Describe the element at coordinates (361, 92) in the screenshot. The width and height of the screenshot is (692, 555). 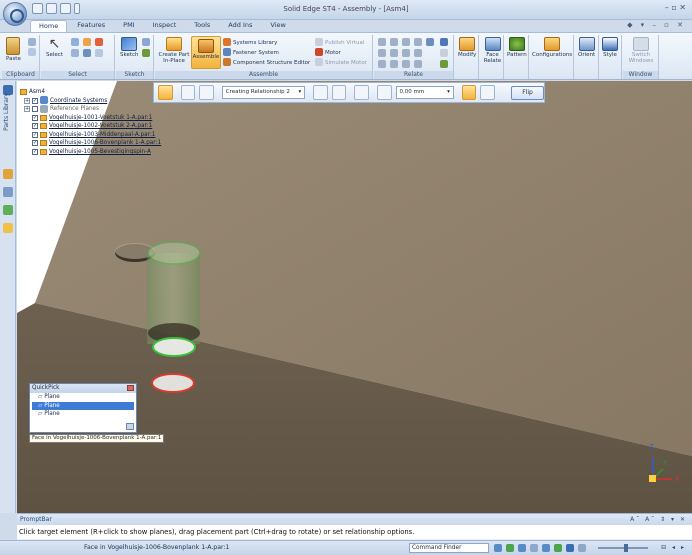
I see `mate-type-icon` at that location.